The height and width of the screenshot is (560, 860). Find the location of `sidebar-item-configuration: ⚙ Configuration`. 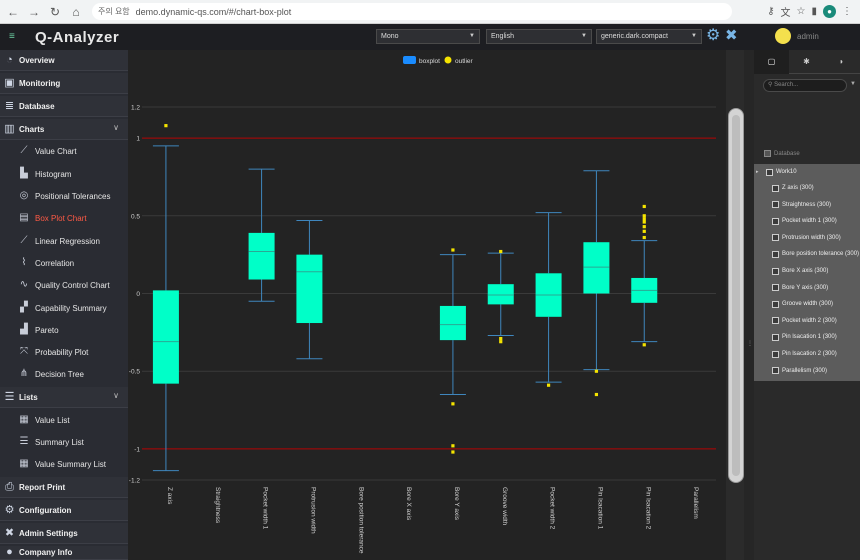

sidebar-item-configuration: ⚙ Configuration is located at coordinates (64, 510).